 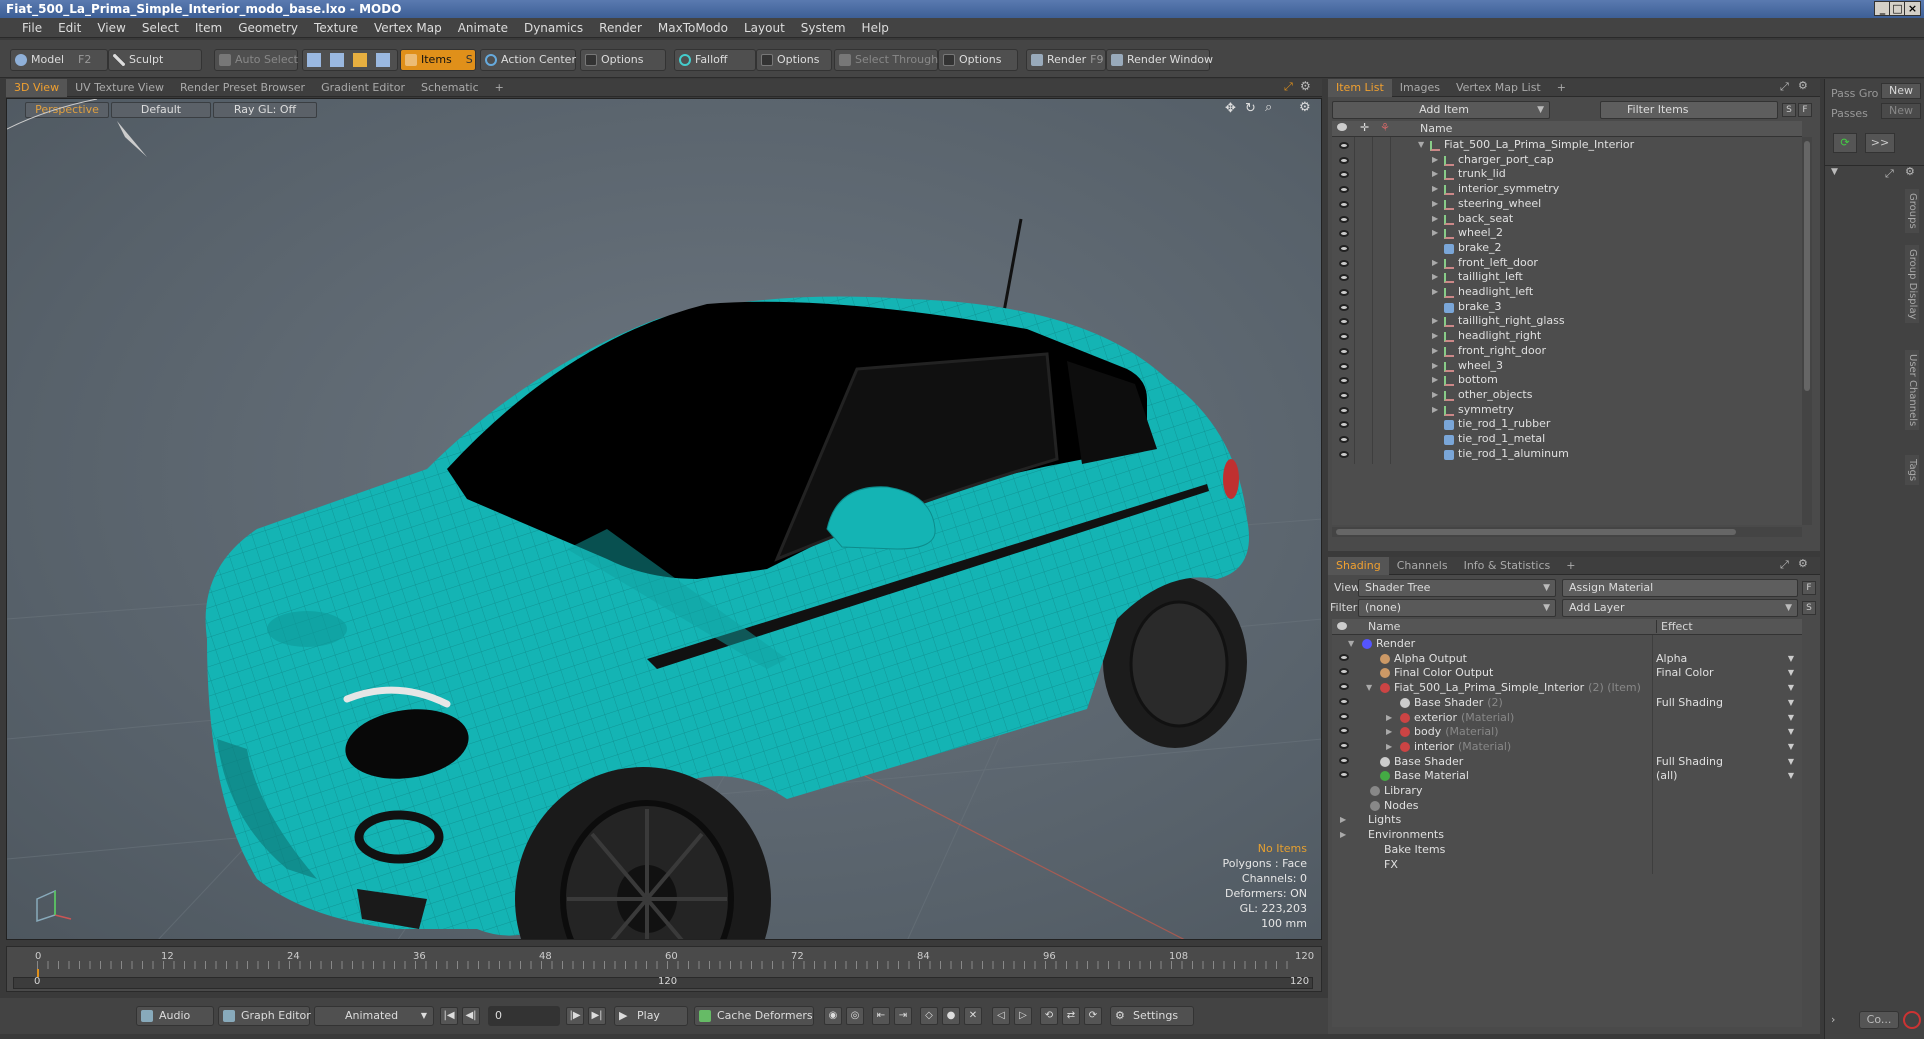 What do you see at coordinates (1845, 143) in the screenshot?
I see `refresh-icon: ⟳` at bounding box center [1845, 143].